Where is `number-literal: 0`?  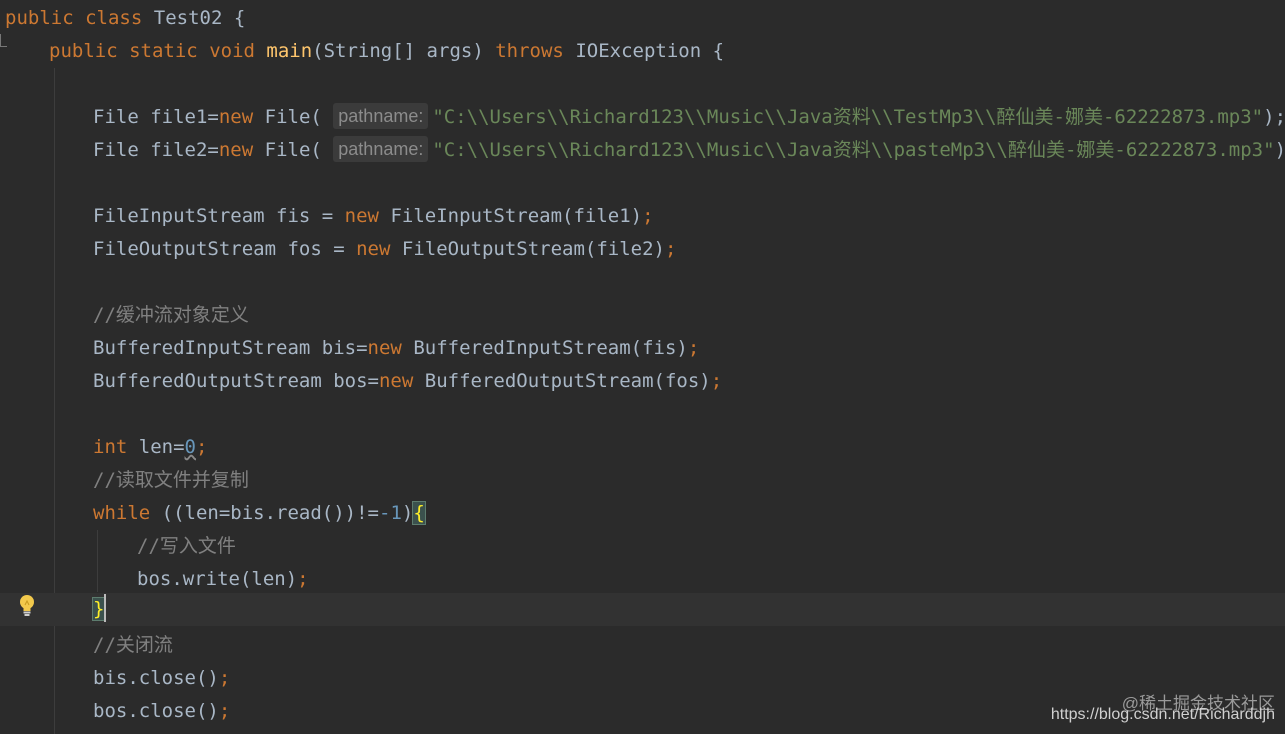 number-literal: 0 is located at coordinates (190, 447).